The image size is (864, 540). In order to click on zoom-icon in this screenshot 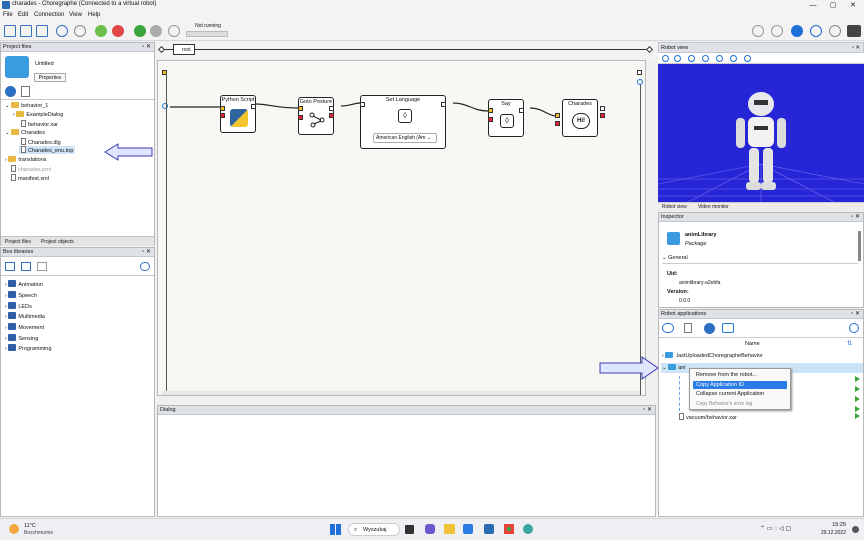, I will do `click(677, 58)`.